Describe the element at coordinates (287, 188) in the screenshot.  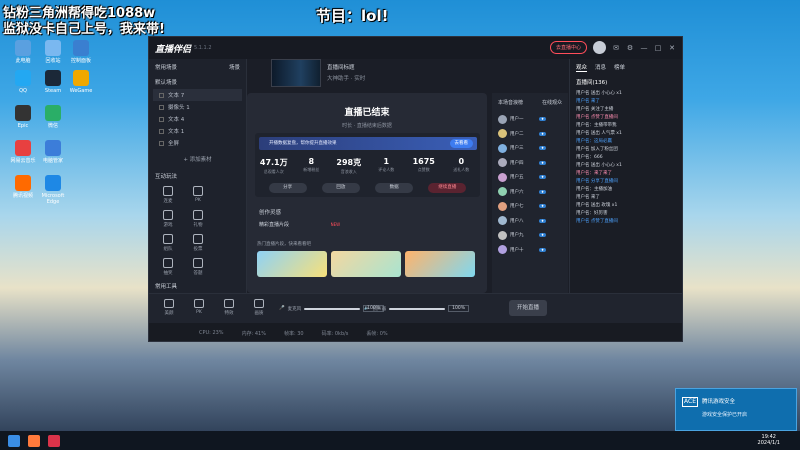
I see `stat-action-button: 分享` at that location.